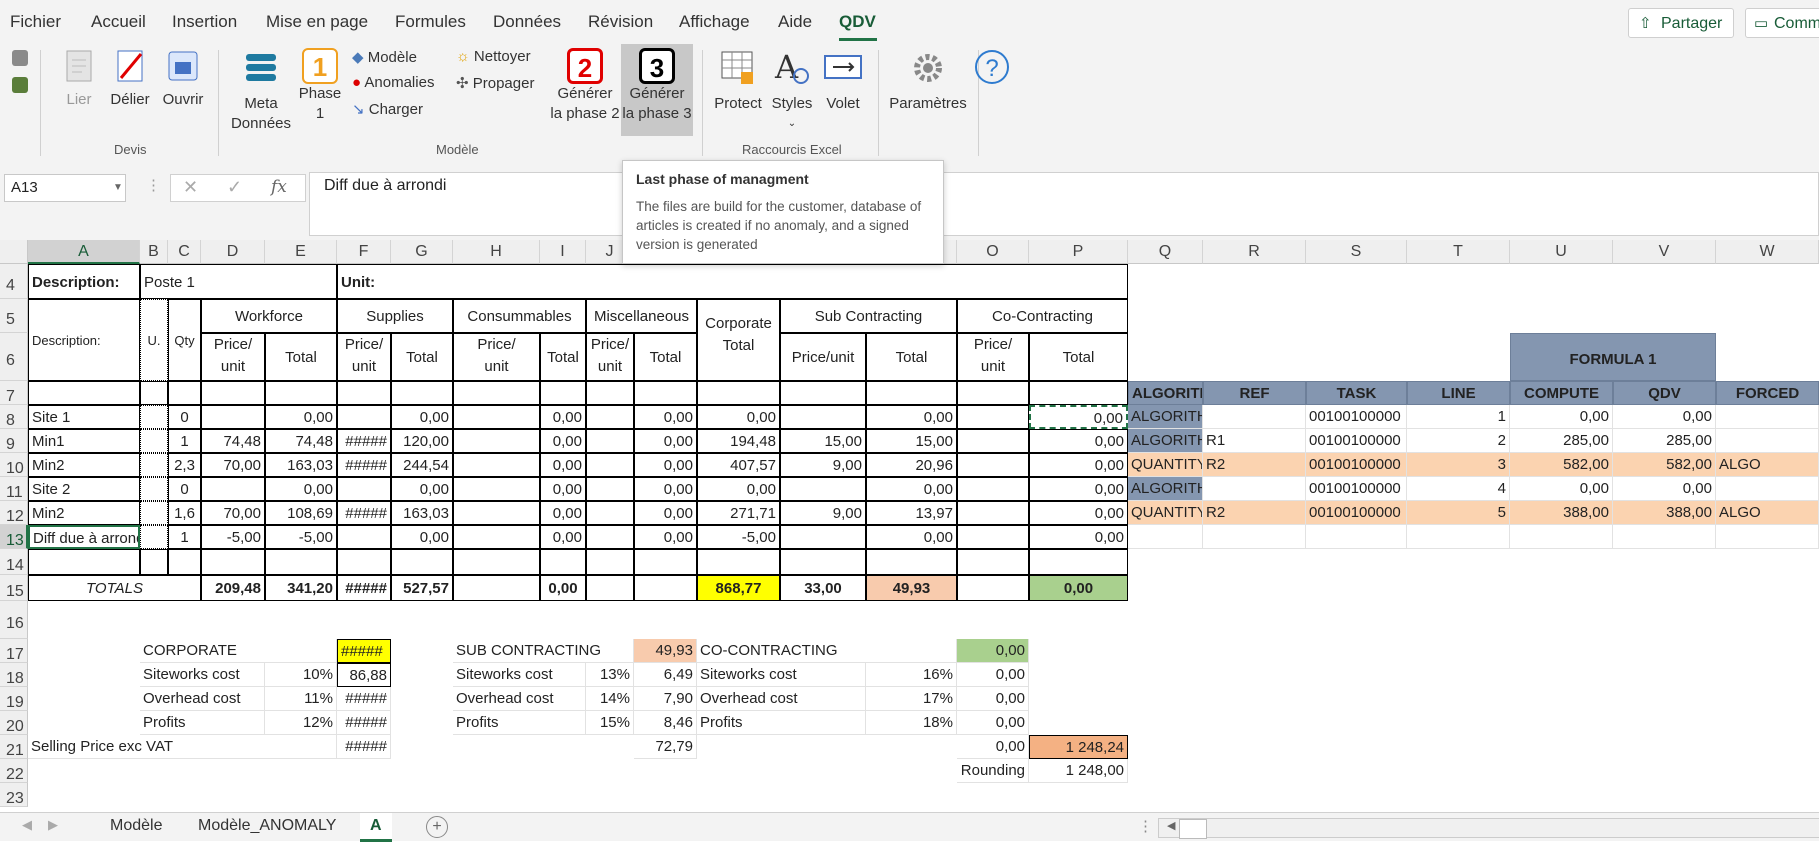  Describe the element at coordinates (1078, 747) in the screenshot. I see `selling-price-value: 1 248,24` at that location.